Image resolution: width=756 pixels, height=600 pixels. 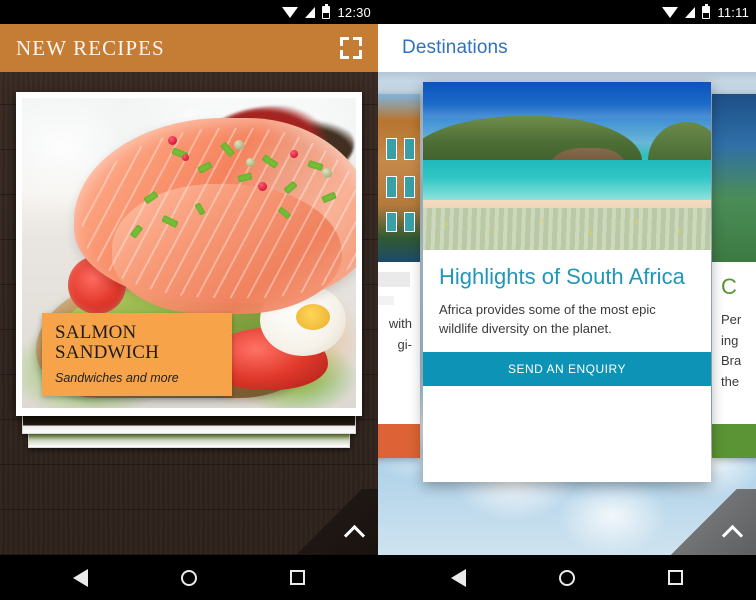 I want to click on carousel-card-left-body: with gi-, so click(x=399, y=313).